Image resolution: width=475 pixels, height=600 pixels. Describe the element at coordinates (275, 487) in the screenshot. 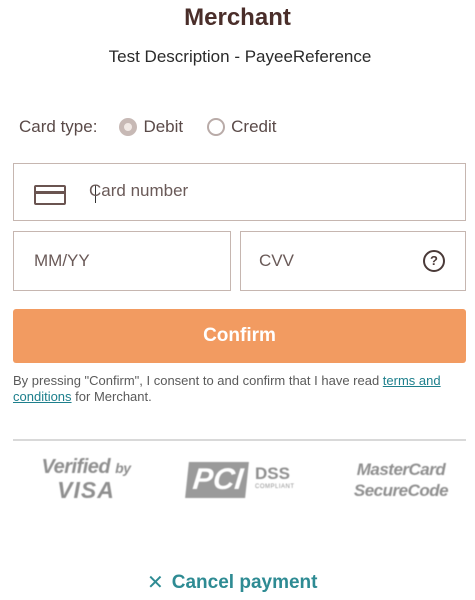

I see `pci-logo-sub: COMPLIANT` at that location.